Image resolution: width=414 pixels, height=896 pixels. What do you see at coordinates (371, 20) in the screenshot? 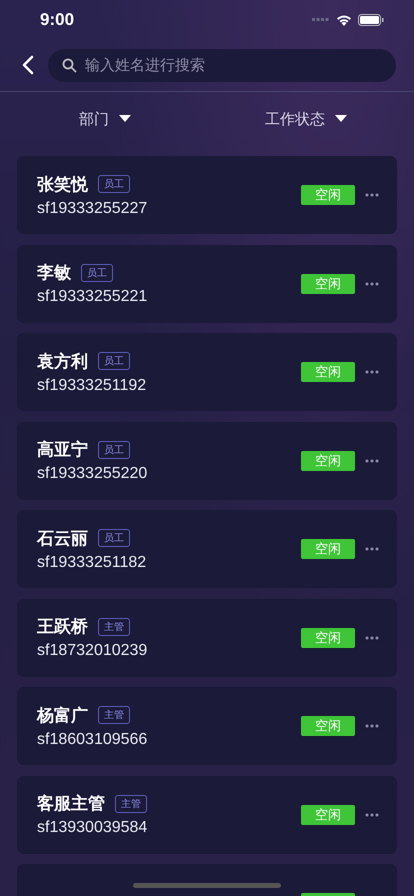
I see `battery-icon` at bounding box center [371, 20].